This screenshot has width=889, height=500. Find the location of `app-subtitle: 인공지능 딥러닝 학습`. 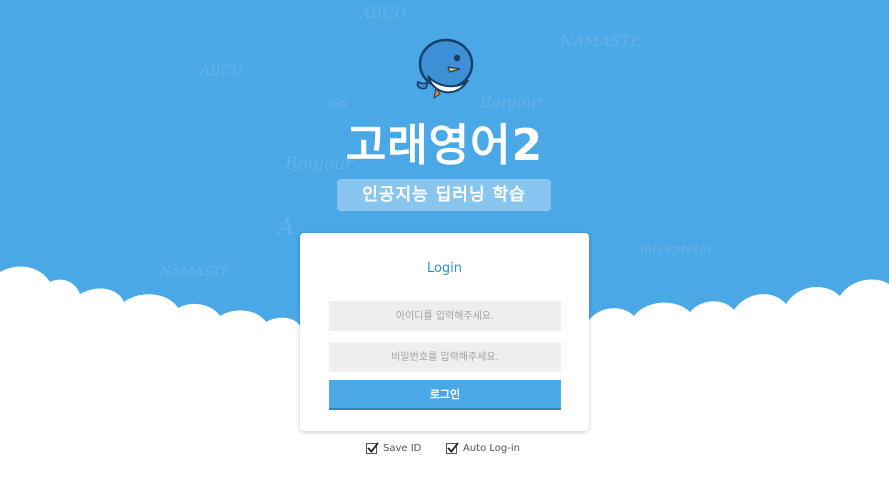

app-subtitle: 인공지능 딥러닝 학습 is located at coordinates (444, 195).